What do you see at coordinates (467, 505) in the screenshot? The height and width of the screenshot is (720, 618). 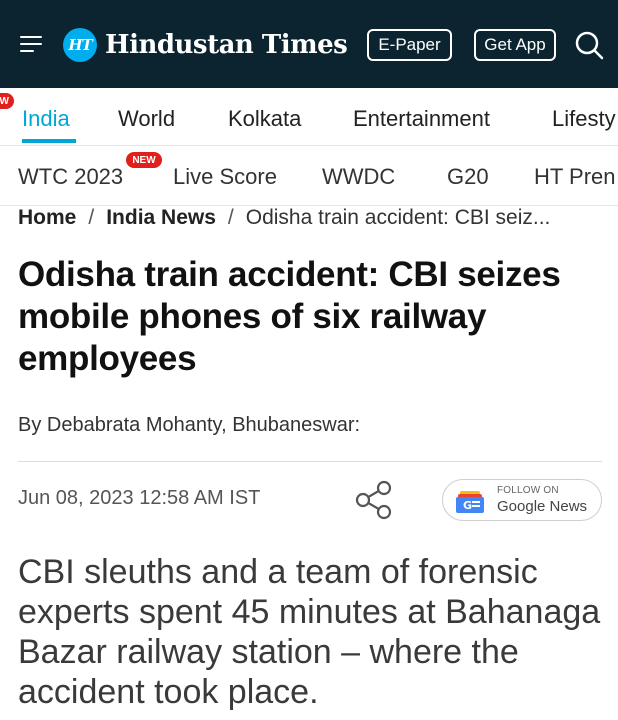 I see `svg-text: G` at bounding box center [467, 505].